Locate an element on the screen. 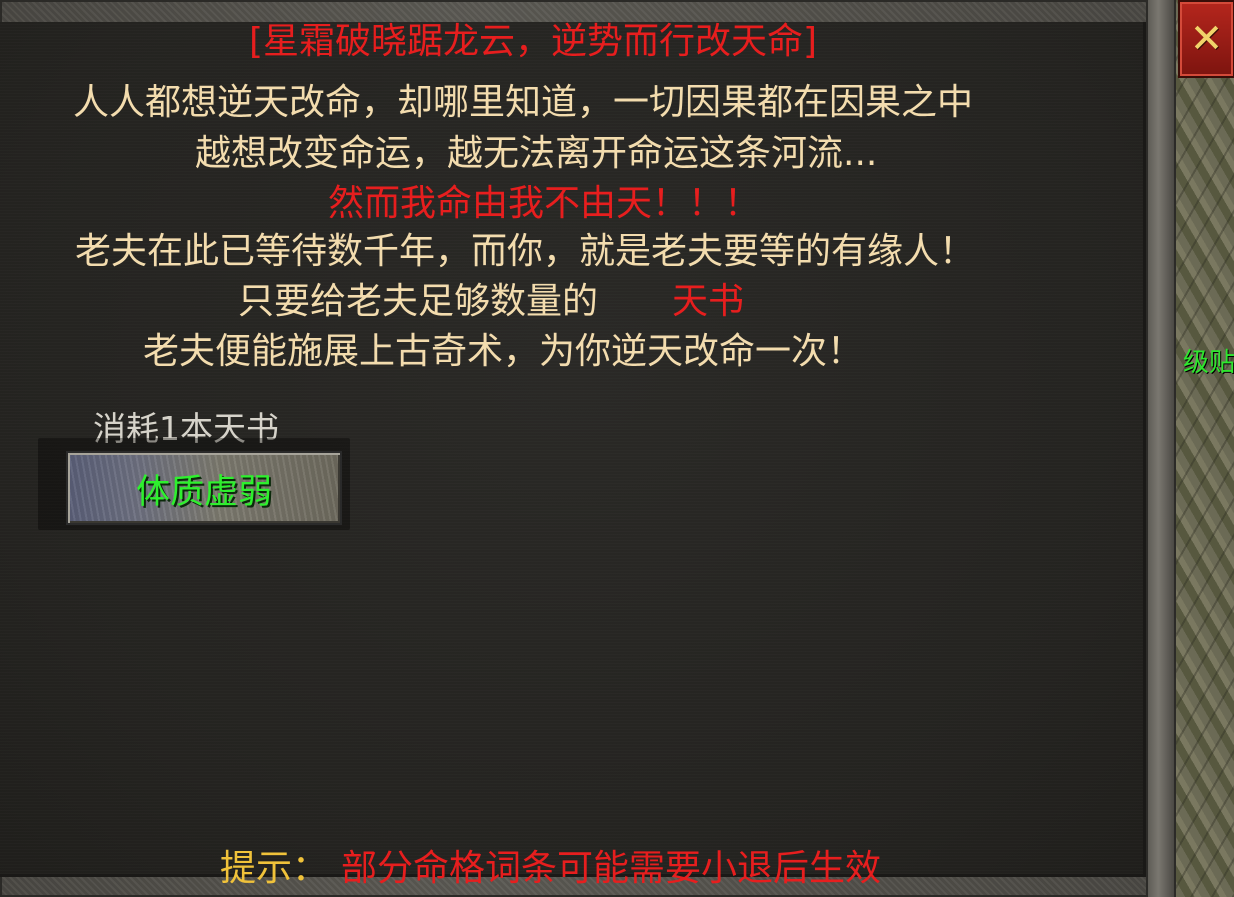 This screenshot has height=897, width=1234. dialog-line-1: 人人都想逆天改命，却哪里知道，一切因果都在因果之中 is located at coordinates (523, 102).